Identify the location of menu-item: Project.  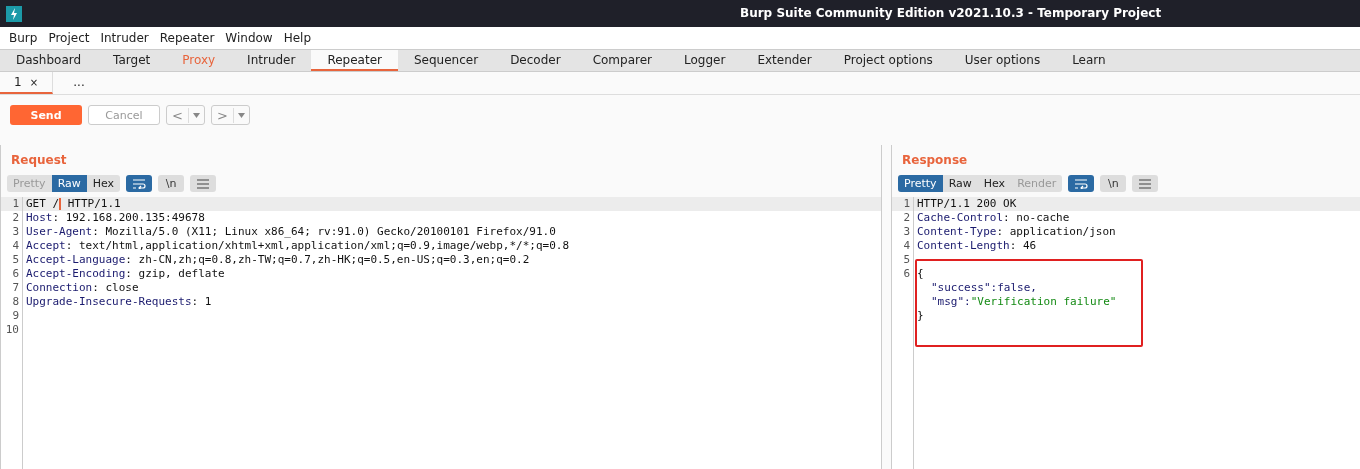
(69, 38).